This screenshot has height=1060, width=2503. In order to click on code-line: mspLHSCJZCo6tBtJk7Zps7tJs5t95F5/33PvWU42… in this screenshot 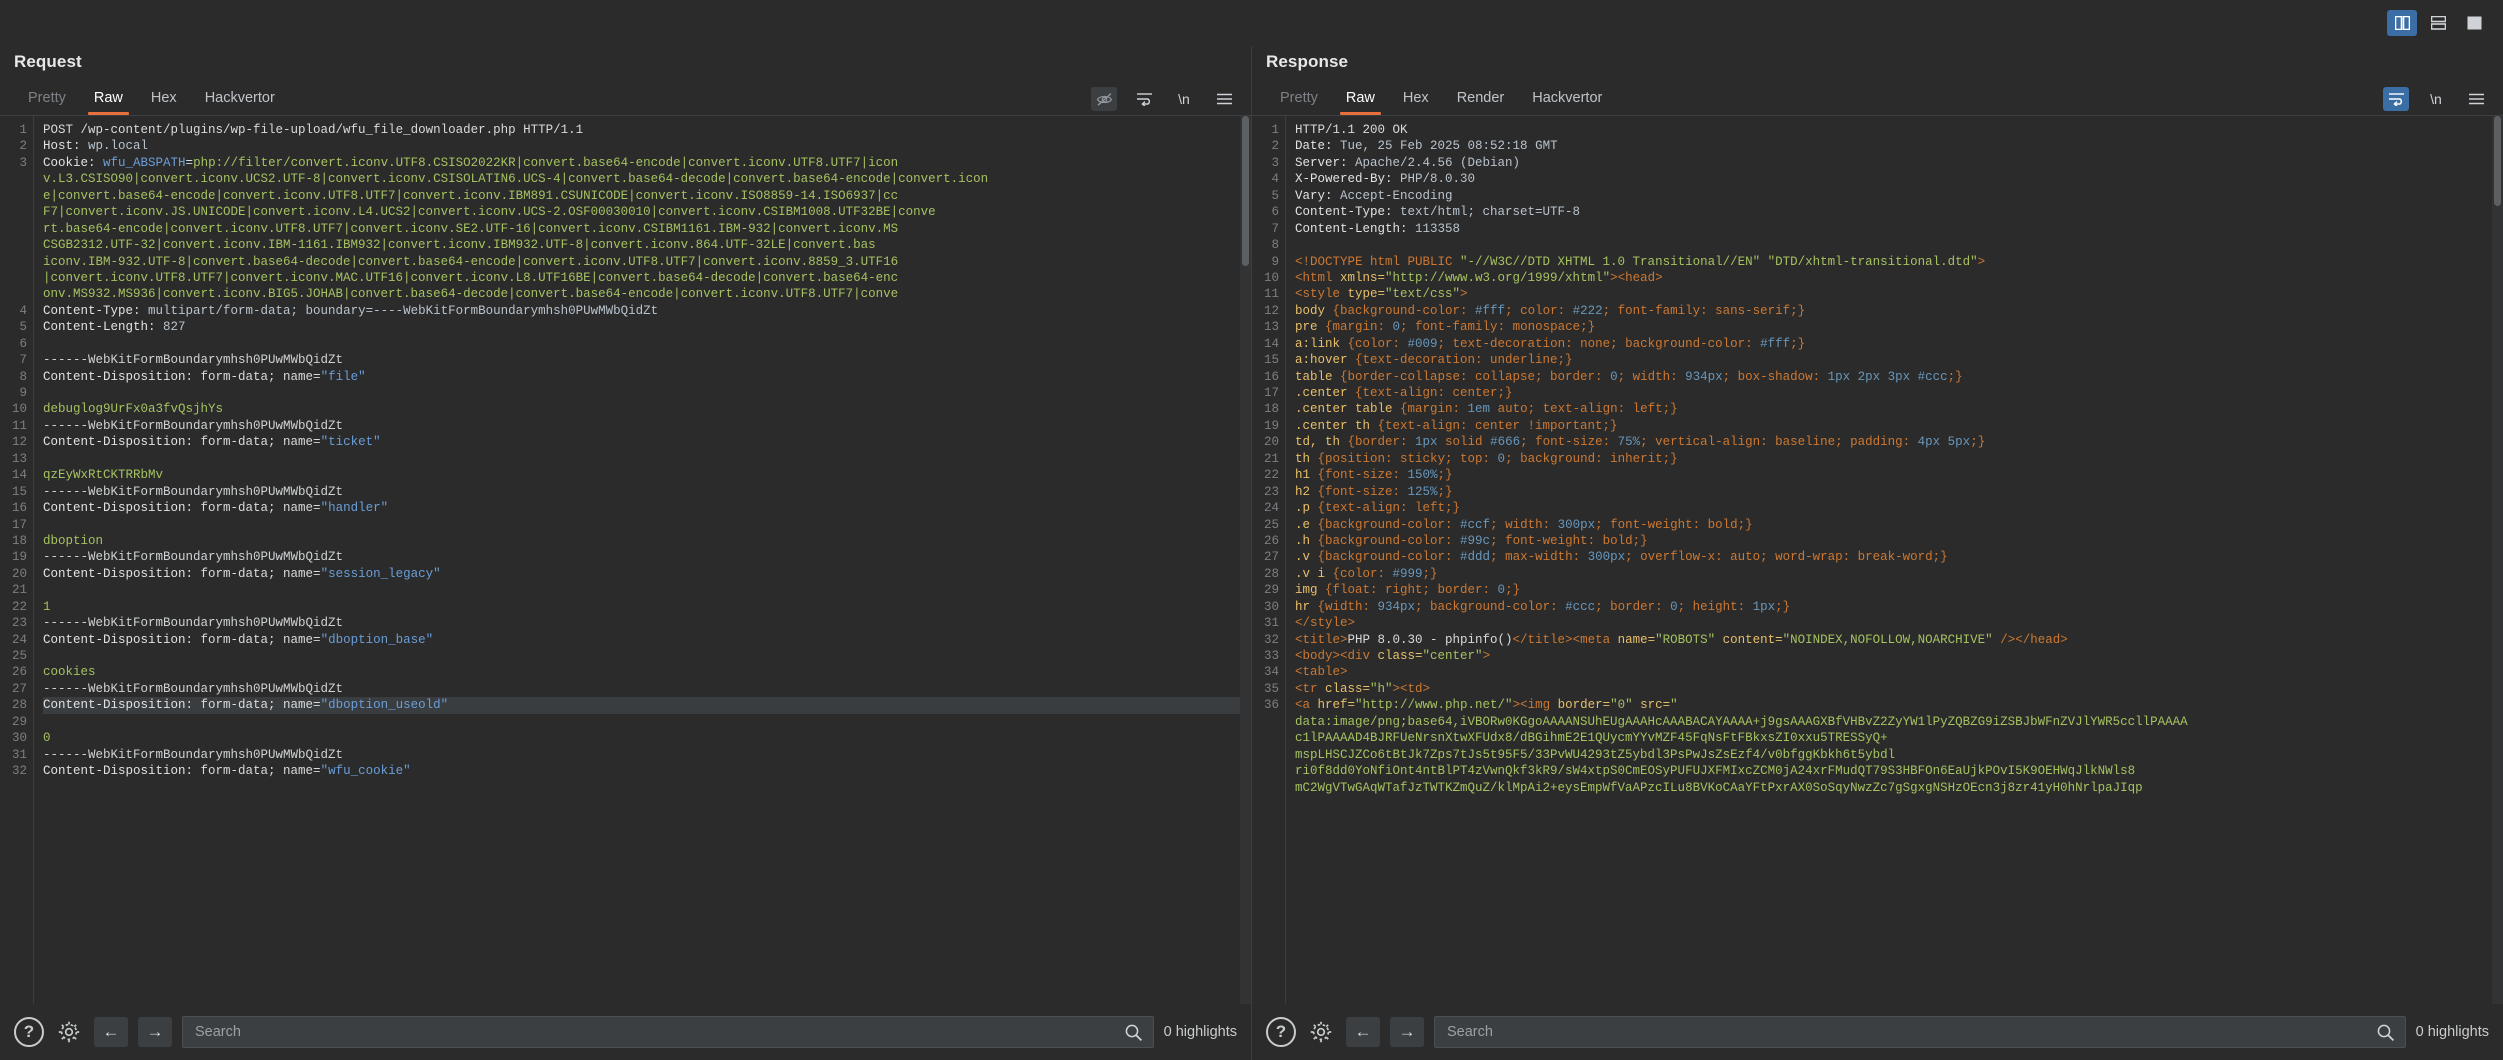, I will do `click(1899, 755)`.